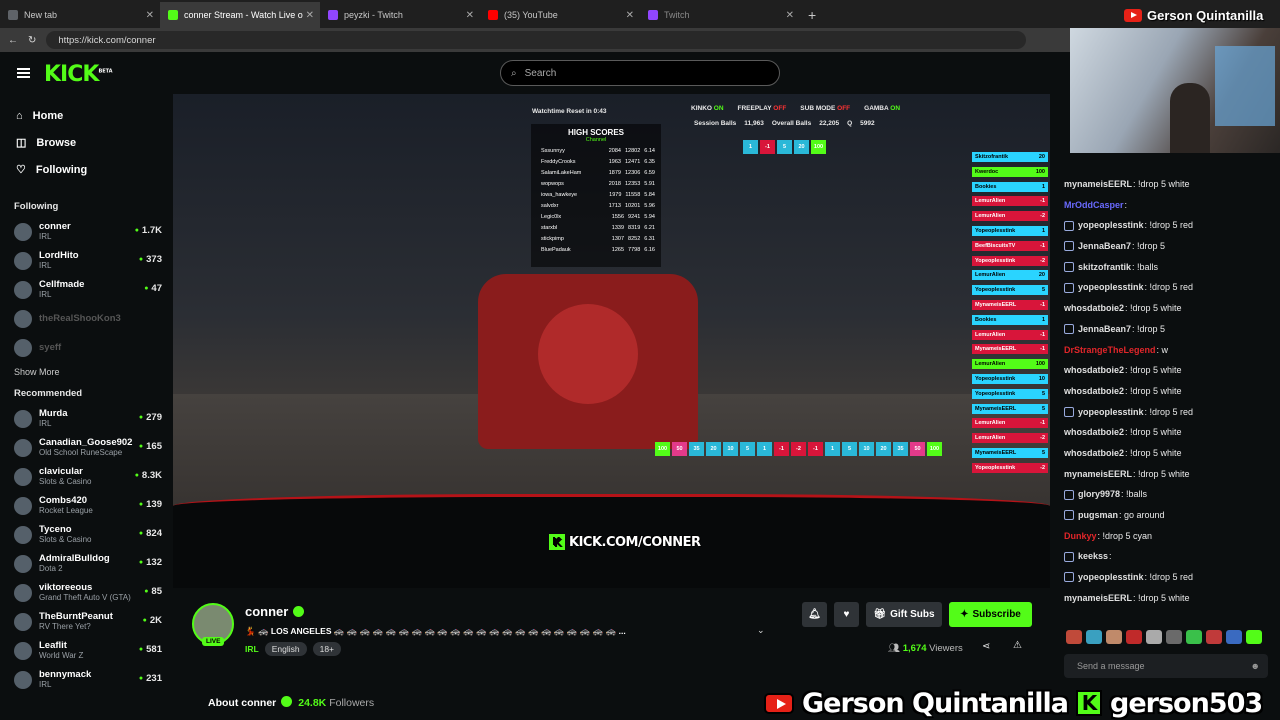  What do you see at coordinates (1110, 350) in the screenshot?
I see `chat-username: DrStrangeTheLegend` at bounding box center [1110, 350].